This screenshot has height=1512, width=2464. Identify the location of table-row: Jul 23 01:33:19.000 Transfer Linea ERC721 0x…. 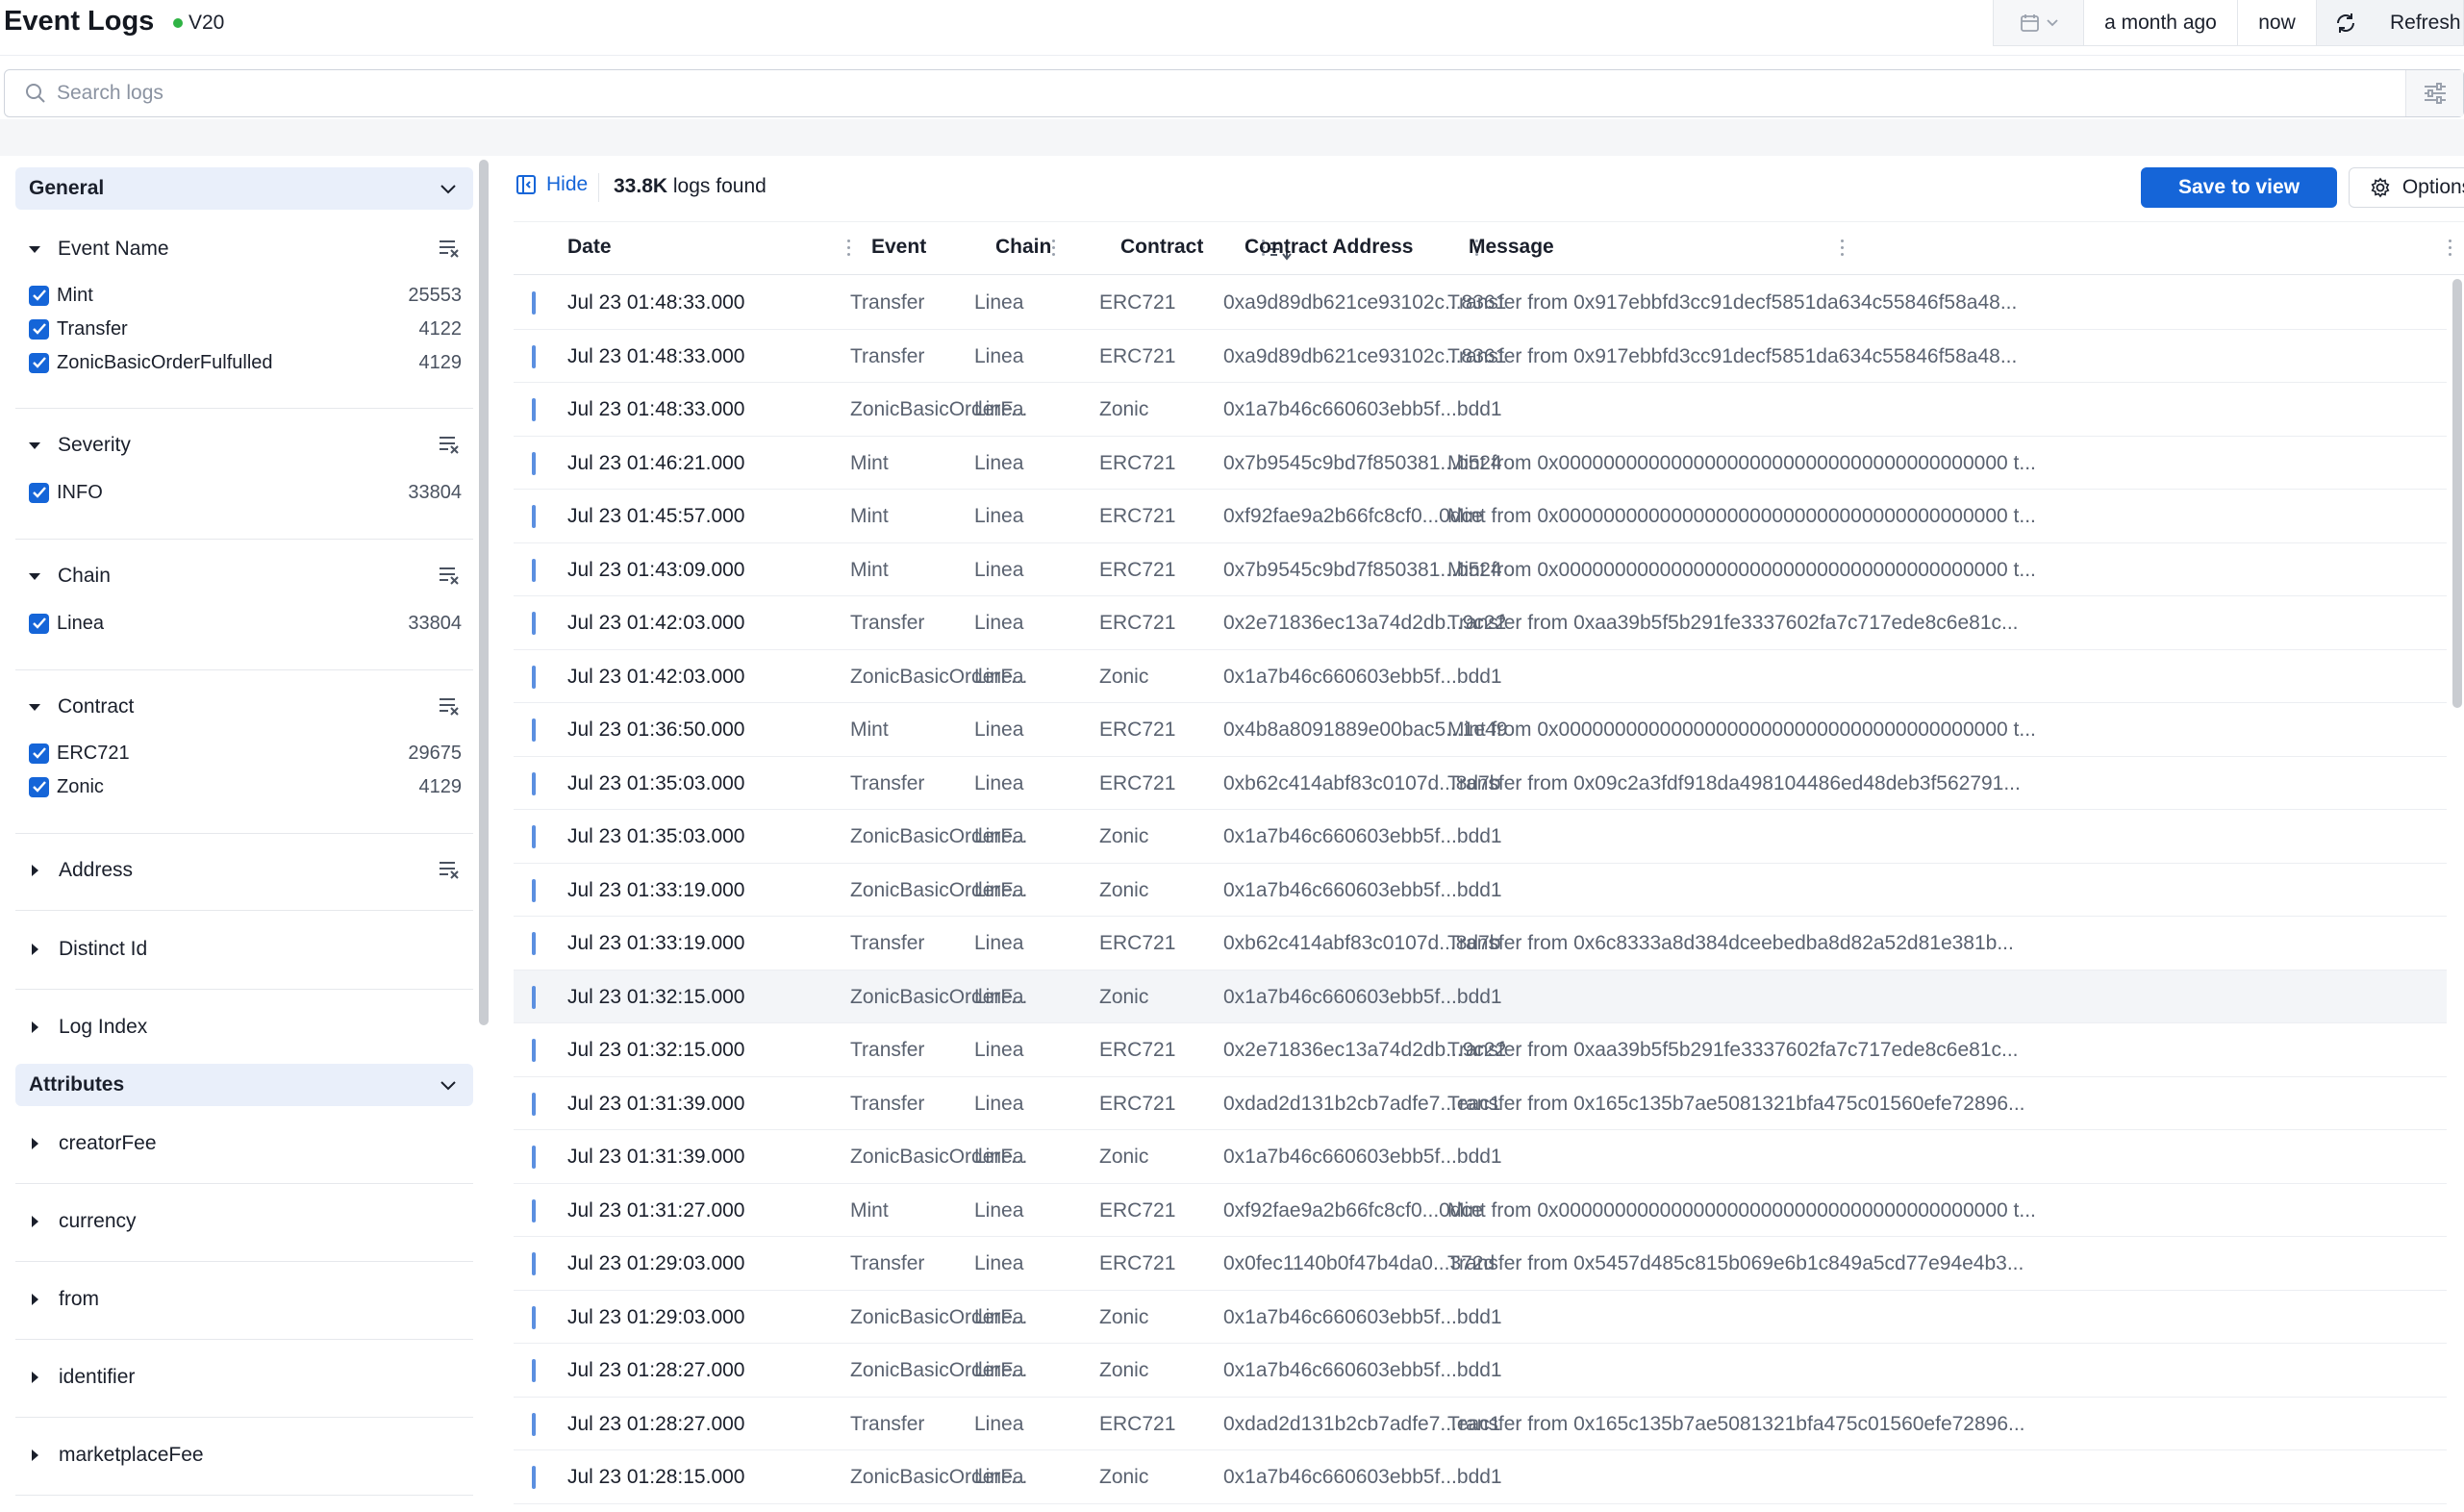
(1480, 944).